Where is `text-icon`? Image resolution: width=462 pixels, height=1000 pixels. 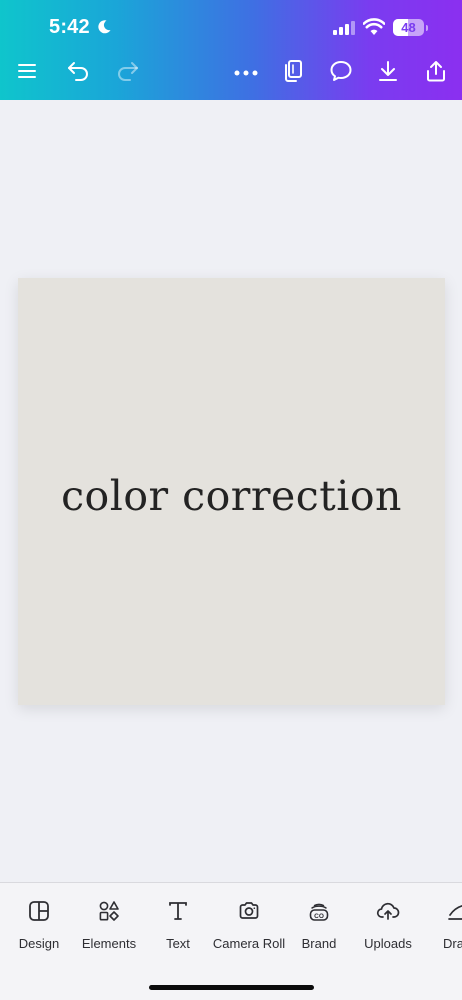
text-icon is located at coordinates (178, 911).